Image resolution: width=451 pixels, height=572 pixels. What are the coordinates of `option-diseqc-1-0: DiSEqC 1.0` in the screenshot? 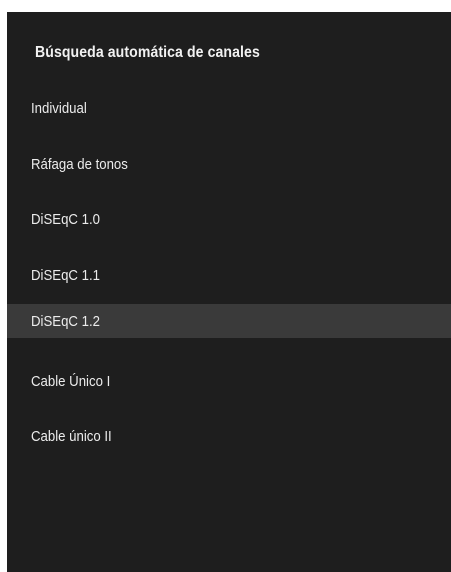 It's located at (229, 219).